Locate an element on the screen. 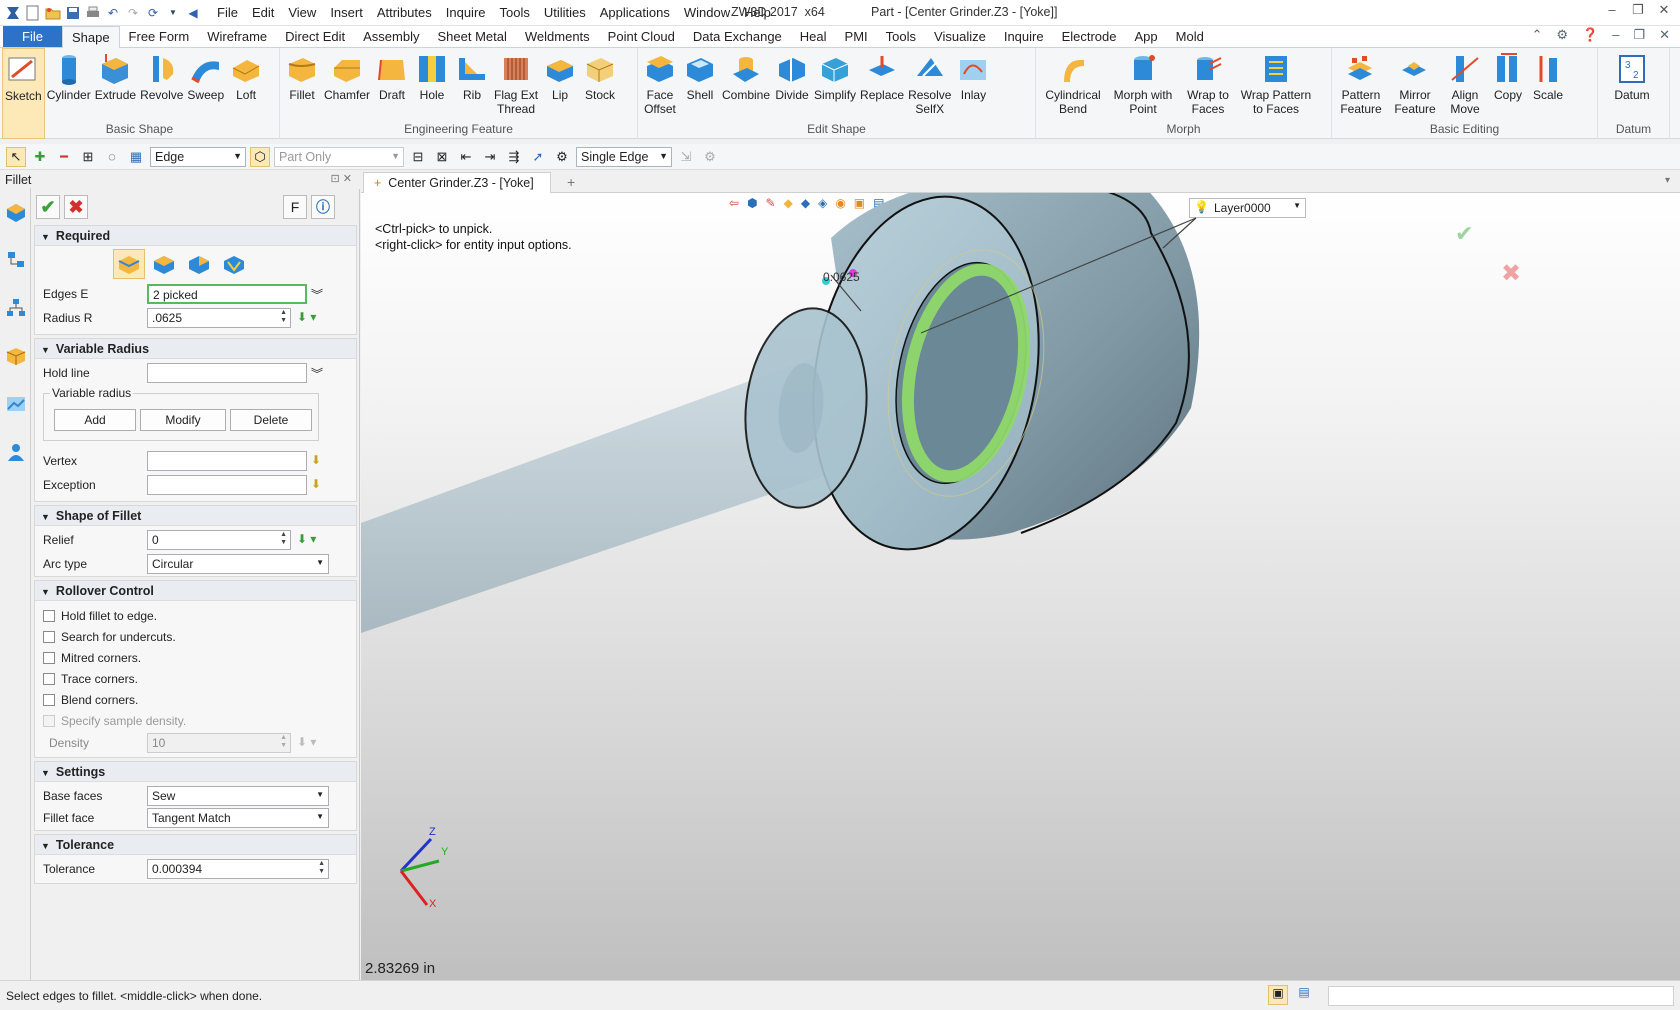 Image resolution: width=1680 pixels, height=1010 pixels. pick-arrow-icon: ↖ is located at coordinates (16, 156).